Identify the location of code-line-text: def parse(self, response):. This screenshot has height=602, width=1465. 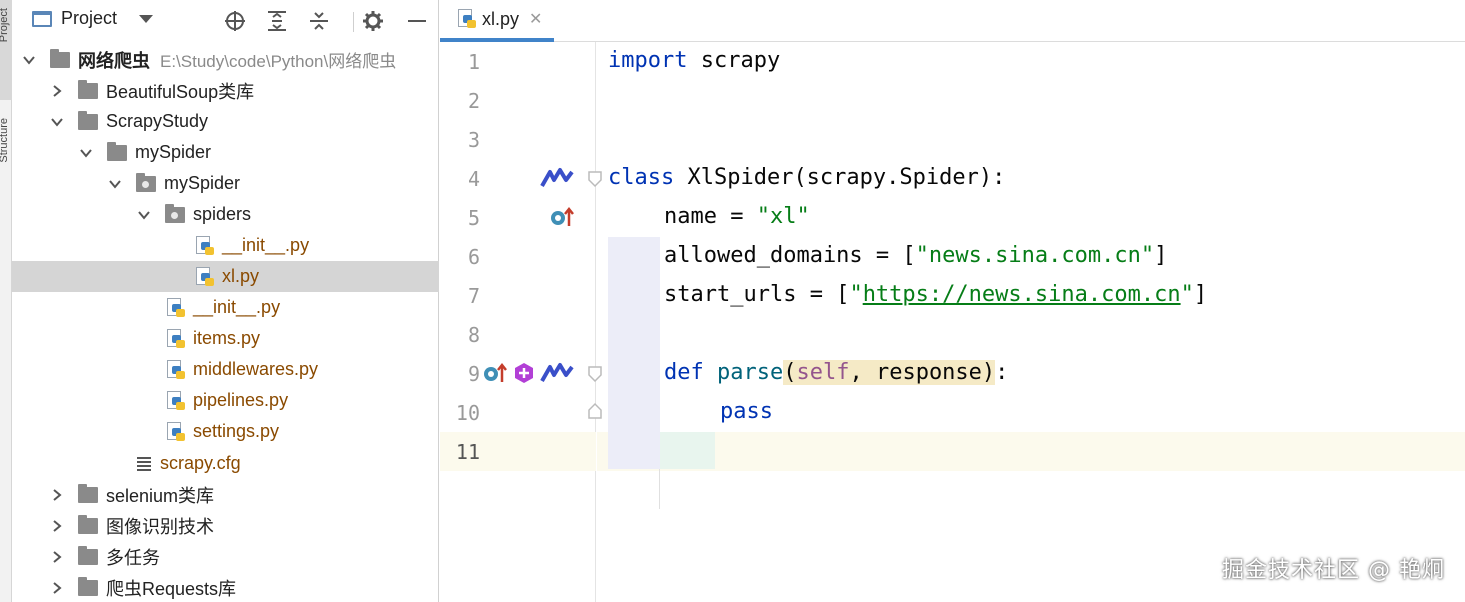
(836, 372).